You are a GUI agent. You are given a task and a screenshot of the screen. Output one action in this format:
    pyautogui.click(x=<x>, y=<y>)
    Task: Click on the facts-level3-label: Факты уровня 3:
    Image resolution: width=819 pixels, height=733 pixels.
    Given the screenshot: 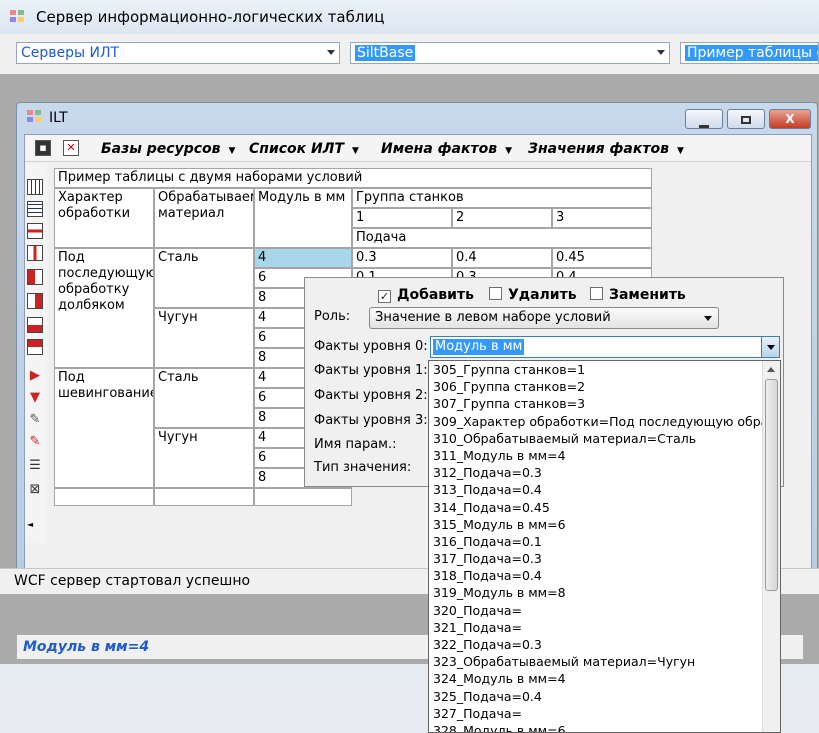 What is the action you would take?
    pyautogui.click(x=371, y=420)
    